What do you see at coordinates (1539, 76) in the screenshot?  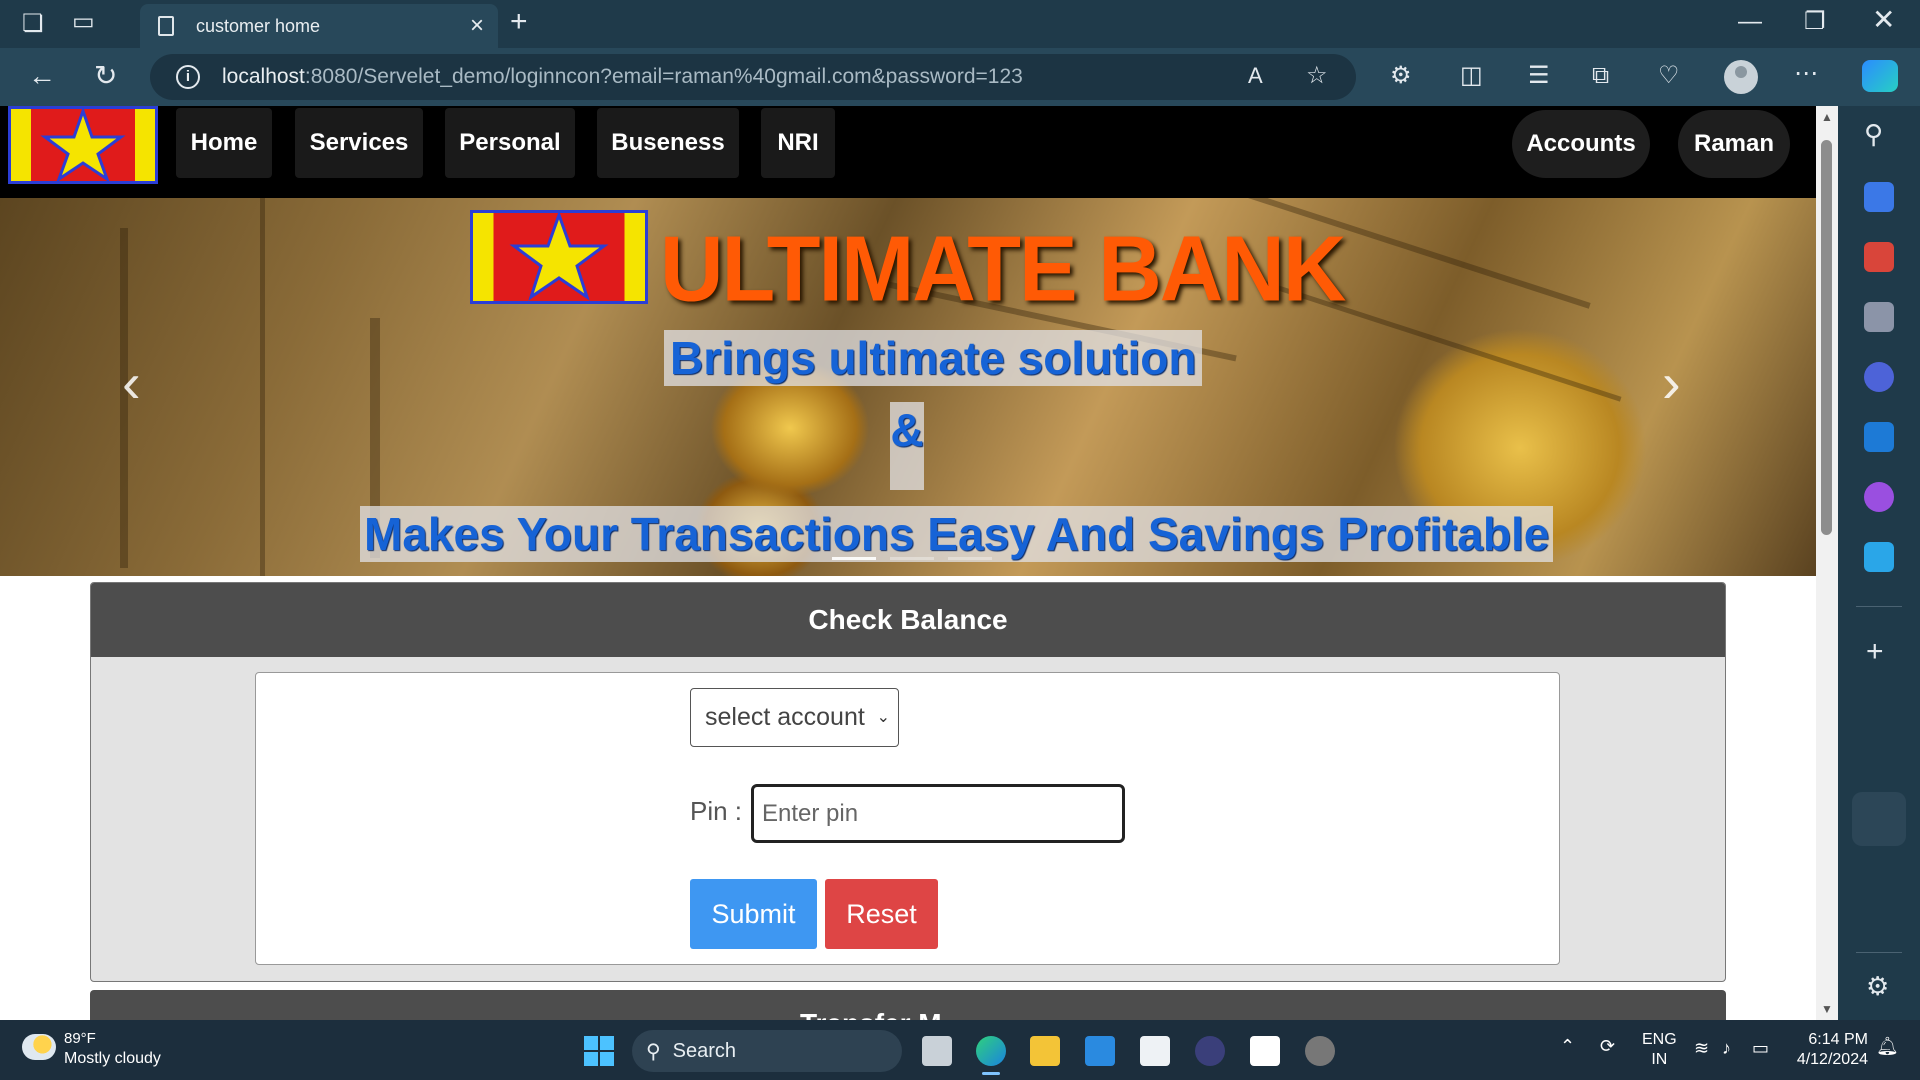 I see `favorites-icon: ☰` at bounding box center [1539, 76].